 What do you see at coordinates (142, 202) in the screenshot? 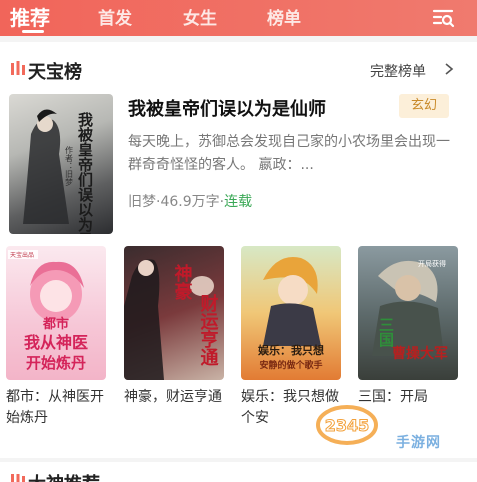
I see `author-name: 旧梦` at bounding box center [142, 202].